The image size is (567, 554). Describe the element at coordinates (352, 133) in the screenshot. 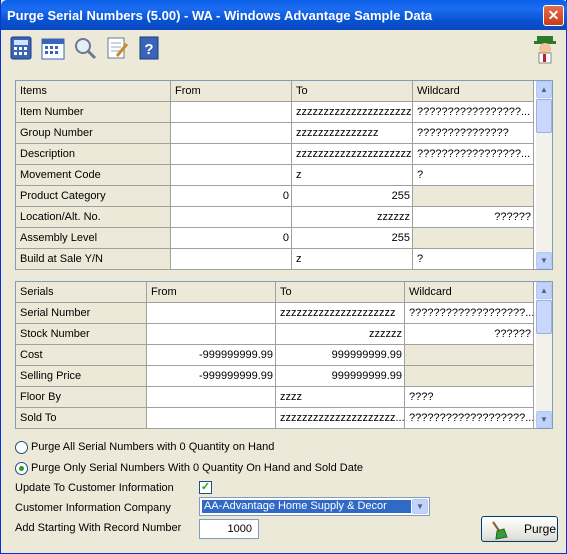

I see `grid-cell: zzzzzzzzzzzzzzz` at that location.